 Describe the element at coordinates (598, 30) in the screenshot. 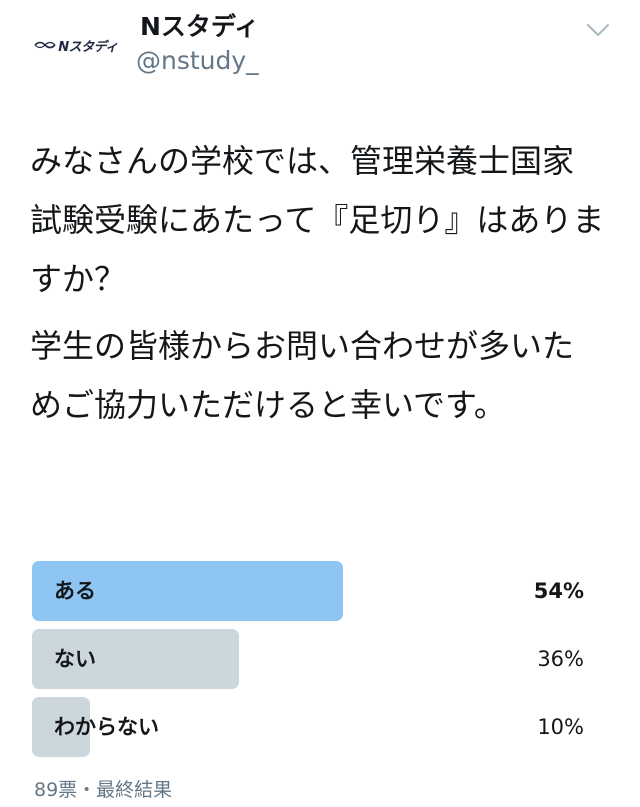

I see `chevron-down-icon` at that location.